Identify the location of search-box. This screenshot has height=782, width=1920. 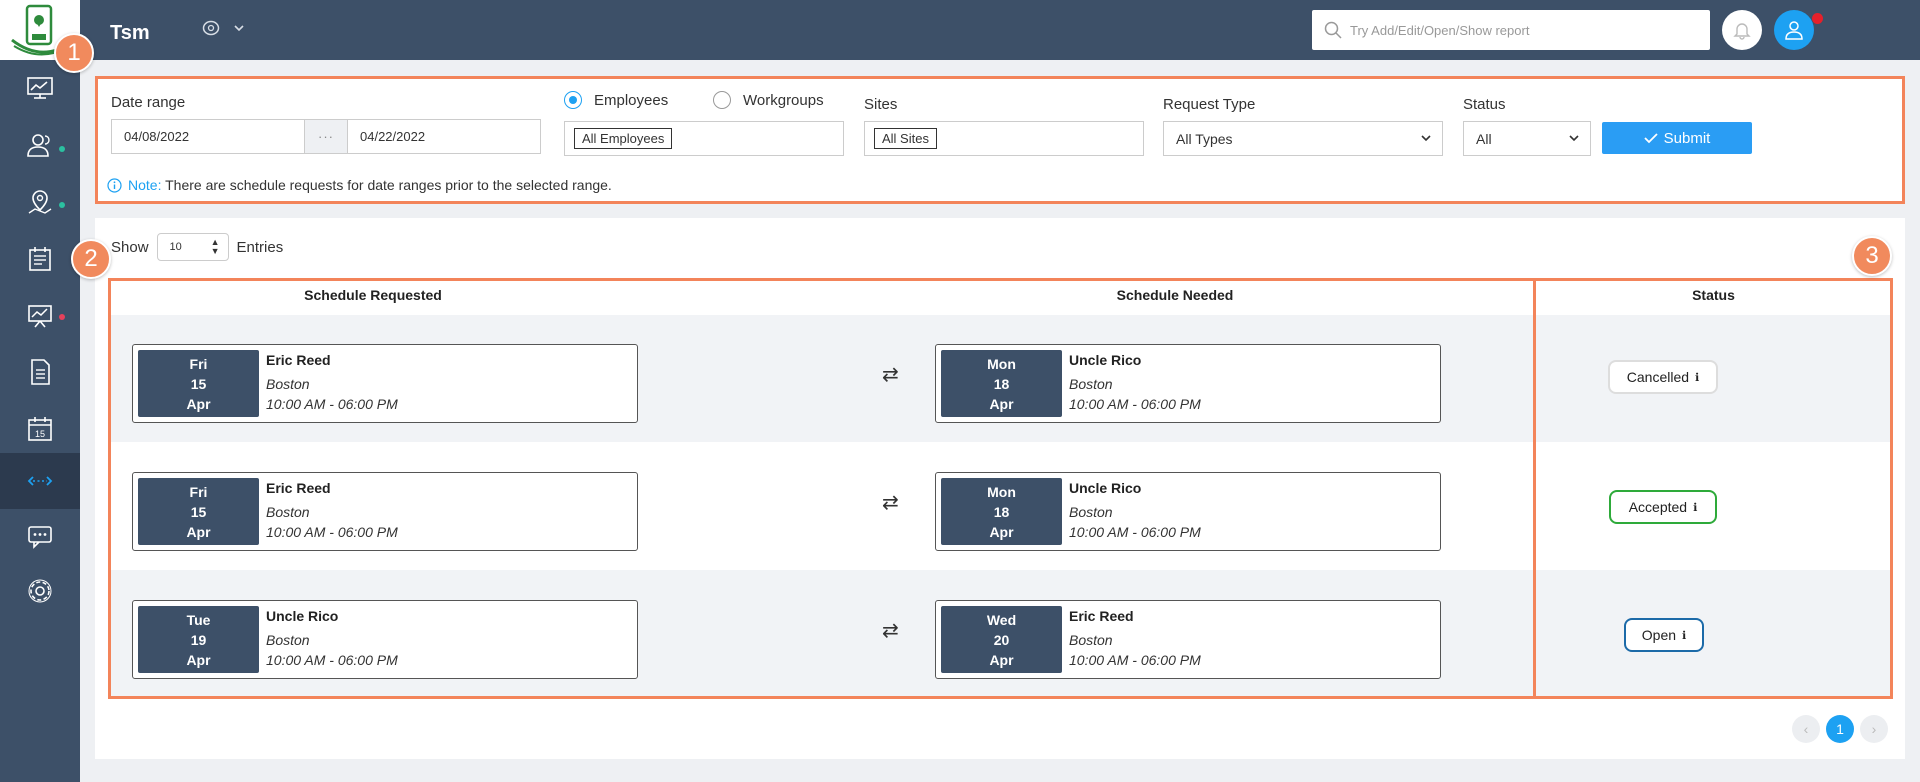
(1511, 30).